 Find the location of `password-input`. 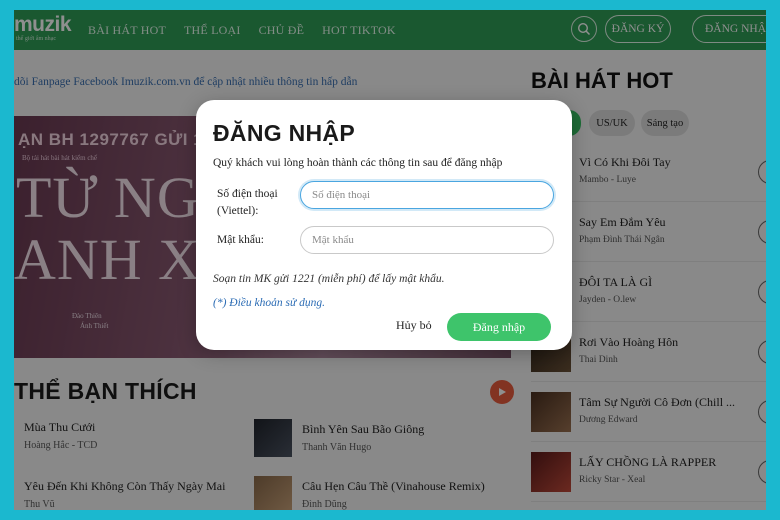

password-input is located at coordinates (427, 240).